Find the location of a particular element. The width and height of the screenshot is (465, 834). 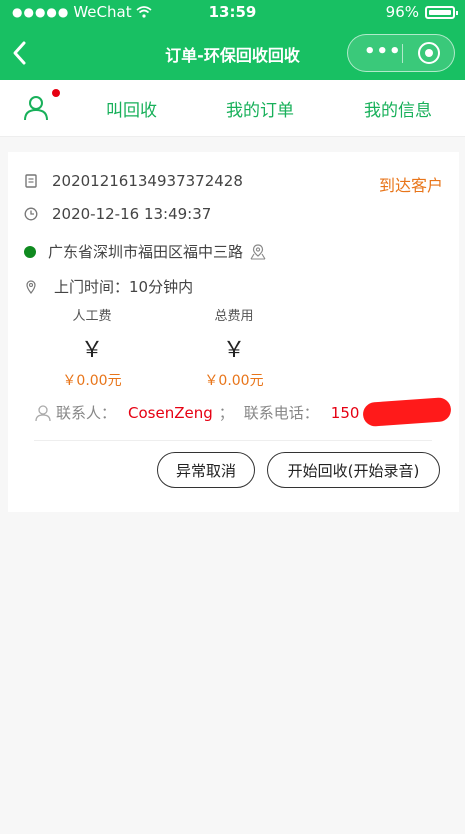

order-time-row: 2020-12-16 13:49:37 is located at coordinates (117, 214).